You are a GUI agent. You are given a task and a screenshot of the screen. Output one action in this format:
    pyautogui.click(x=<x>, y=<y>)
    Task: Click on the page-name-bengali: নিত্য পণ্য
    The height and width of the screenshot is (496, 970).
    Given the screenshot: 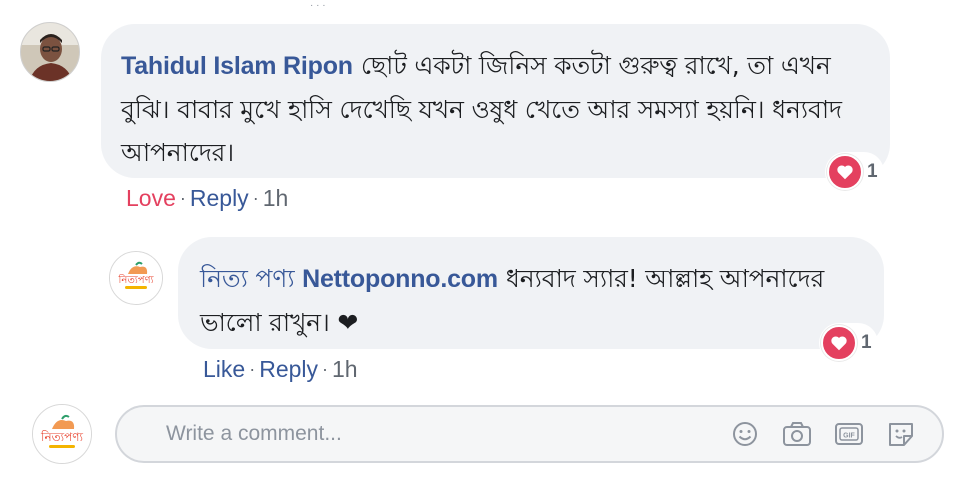 What is the action you would take?
    pyautogui.click(x=247, y=278)
    